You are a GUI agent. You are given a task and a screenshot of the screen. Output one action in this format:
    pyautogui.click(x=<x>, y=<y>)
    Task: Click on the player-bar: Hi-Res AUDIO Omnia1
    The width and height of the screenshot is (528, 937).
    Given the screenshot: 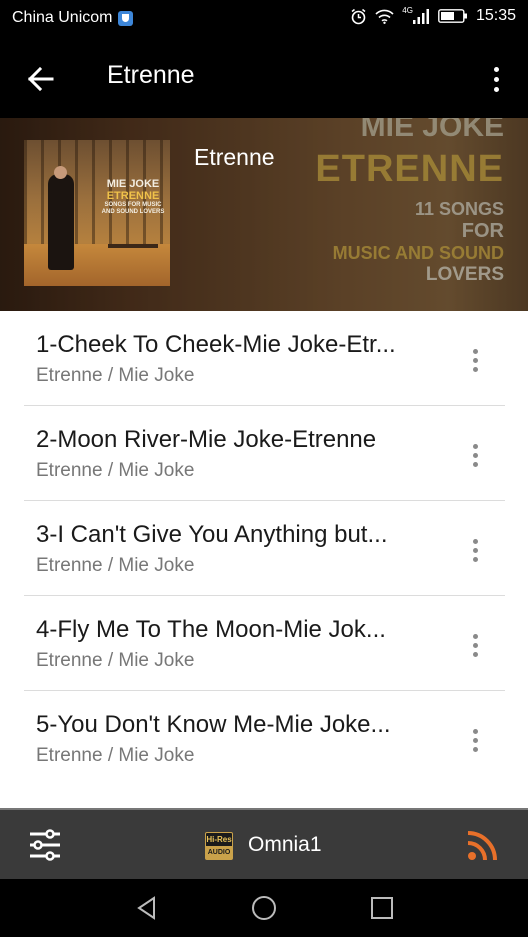 What is the action you would take?
    pyautogui.click(x=264, y=843)
    